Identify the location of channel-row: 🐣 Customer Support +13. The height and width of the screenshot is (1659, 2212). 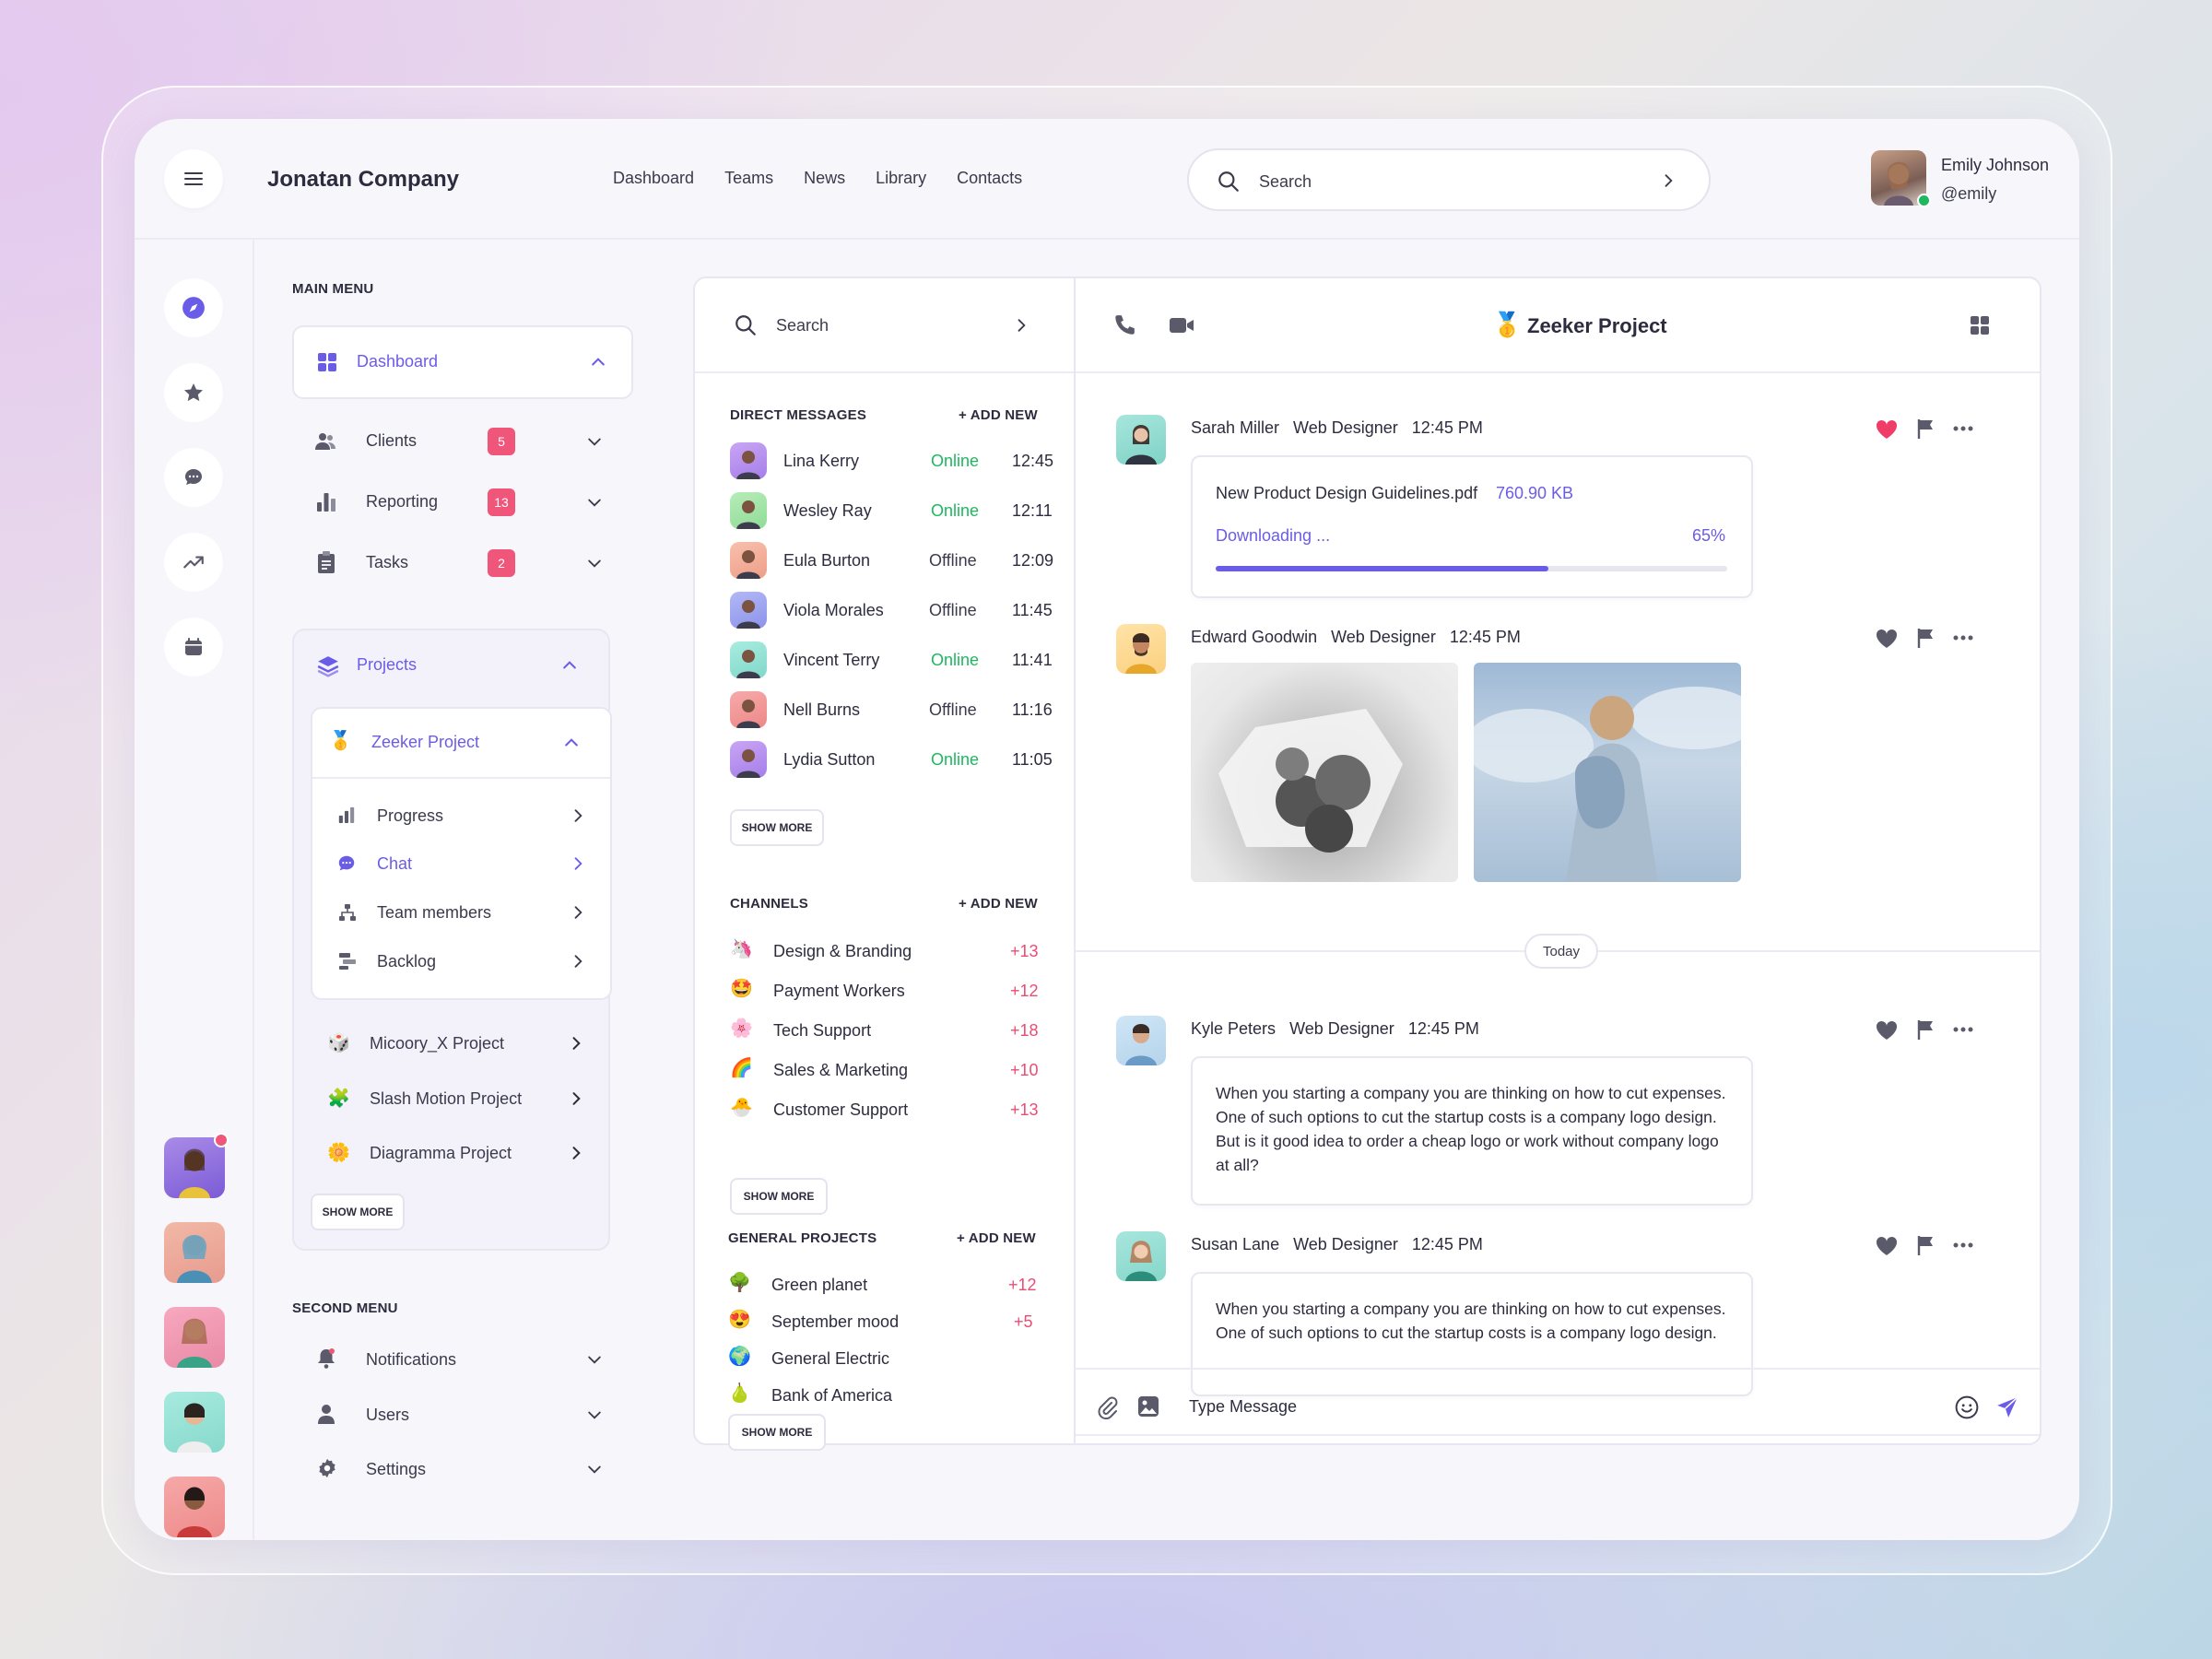
(886, 1109).